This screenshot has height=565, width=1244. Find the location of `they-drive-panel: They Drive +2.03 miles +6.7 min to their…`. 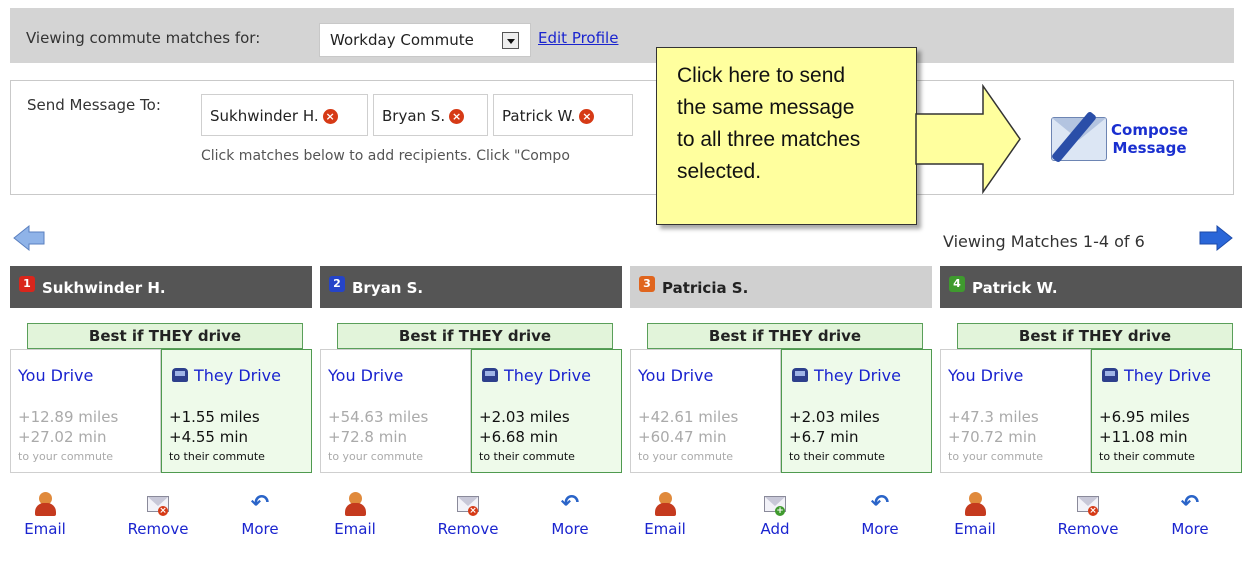

they-drive-panel: They Drive +2.03 miles +6.7 min to their… is located at coordinates (856, 411).